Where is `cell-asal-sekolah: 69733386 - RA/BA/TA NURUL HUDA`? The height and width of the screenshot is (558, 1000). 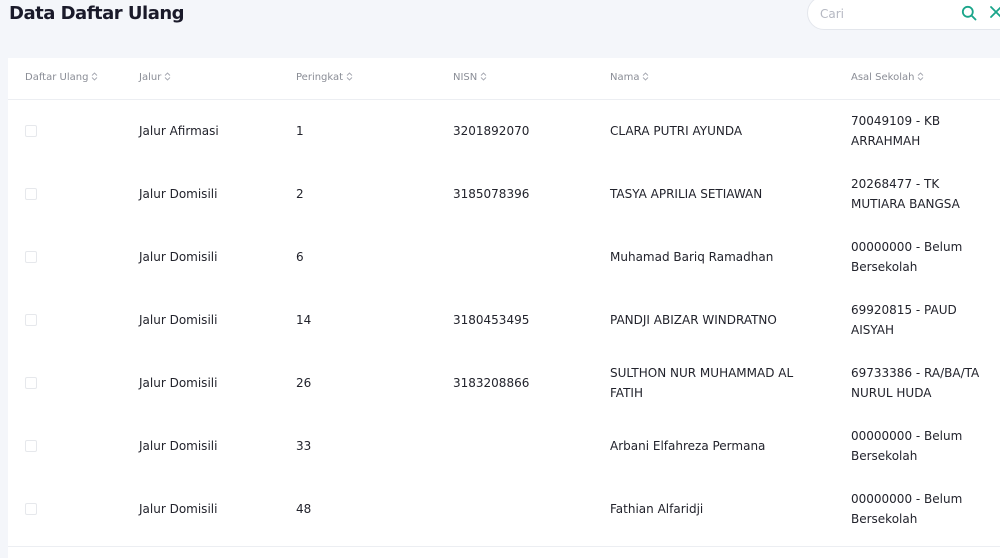 cell-asal-sekolah: 69733386 - RA/BA/TA NURUL HUDA is located at coordinates (915, 383).